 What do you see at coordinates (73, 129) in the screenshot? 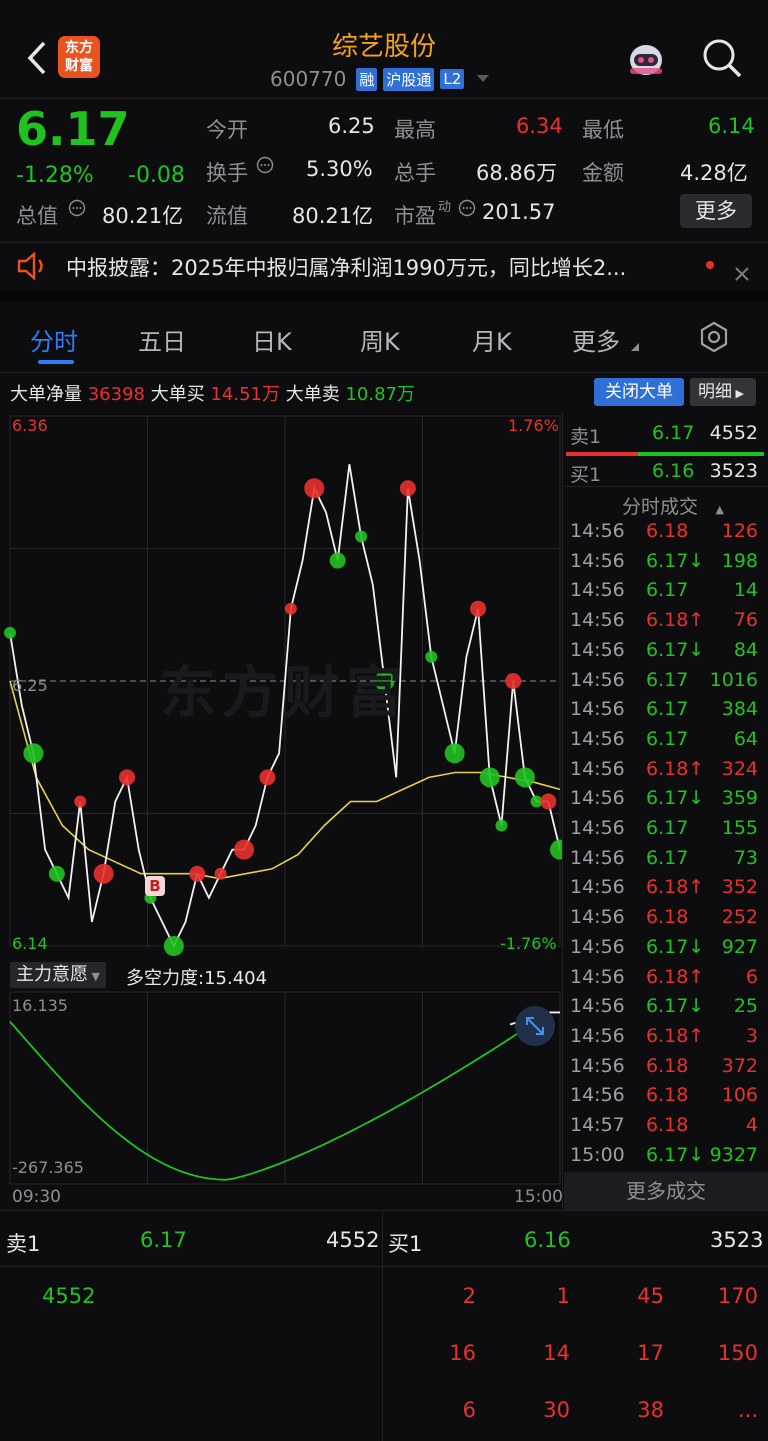
I see `last-price: 6.17` at bounding box center [73, 129].